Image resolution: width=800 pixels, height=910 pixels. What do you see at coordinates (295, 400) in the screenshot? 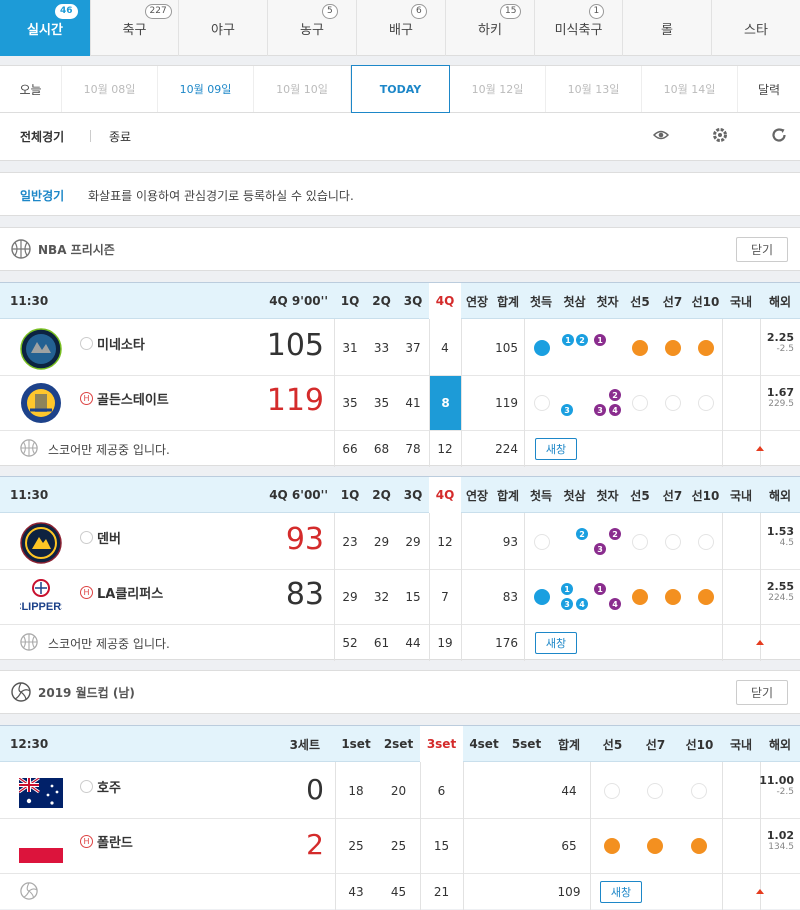
I see `team-score: 119` at bounding box center [295, 400].